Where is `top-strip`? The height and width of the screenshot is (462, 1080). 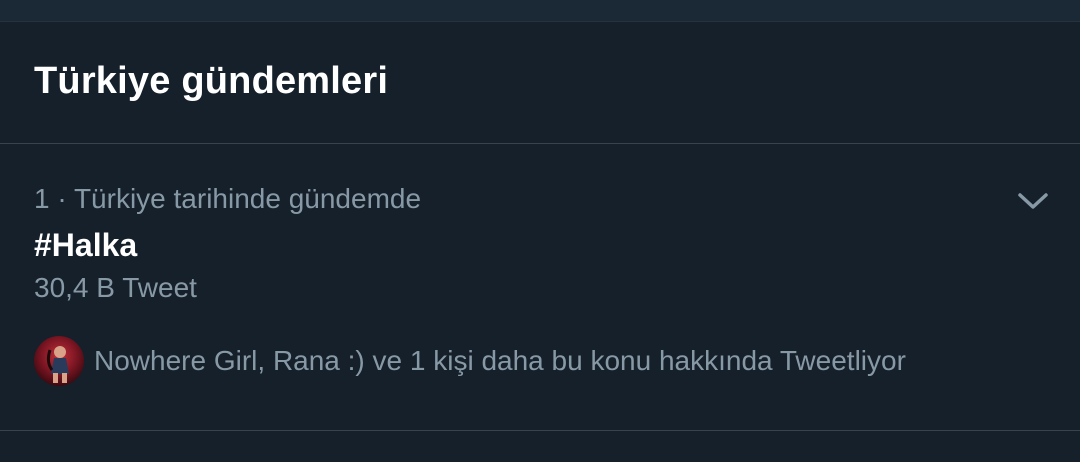 top-strip is located at coordinates (540, 11).